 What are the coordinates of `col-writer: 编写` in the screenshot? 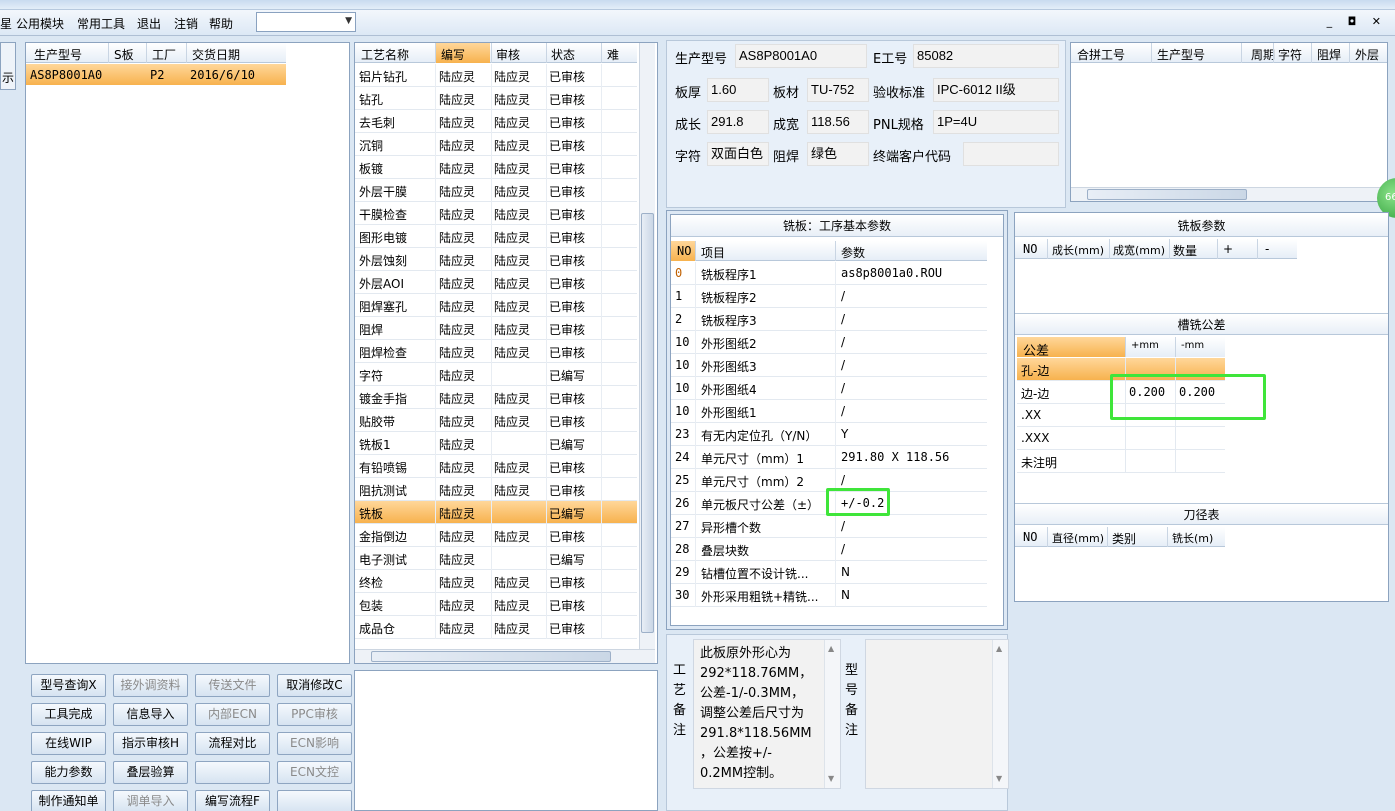 It's located at (453, 54).